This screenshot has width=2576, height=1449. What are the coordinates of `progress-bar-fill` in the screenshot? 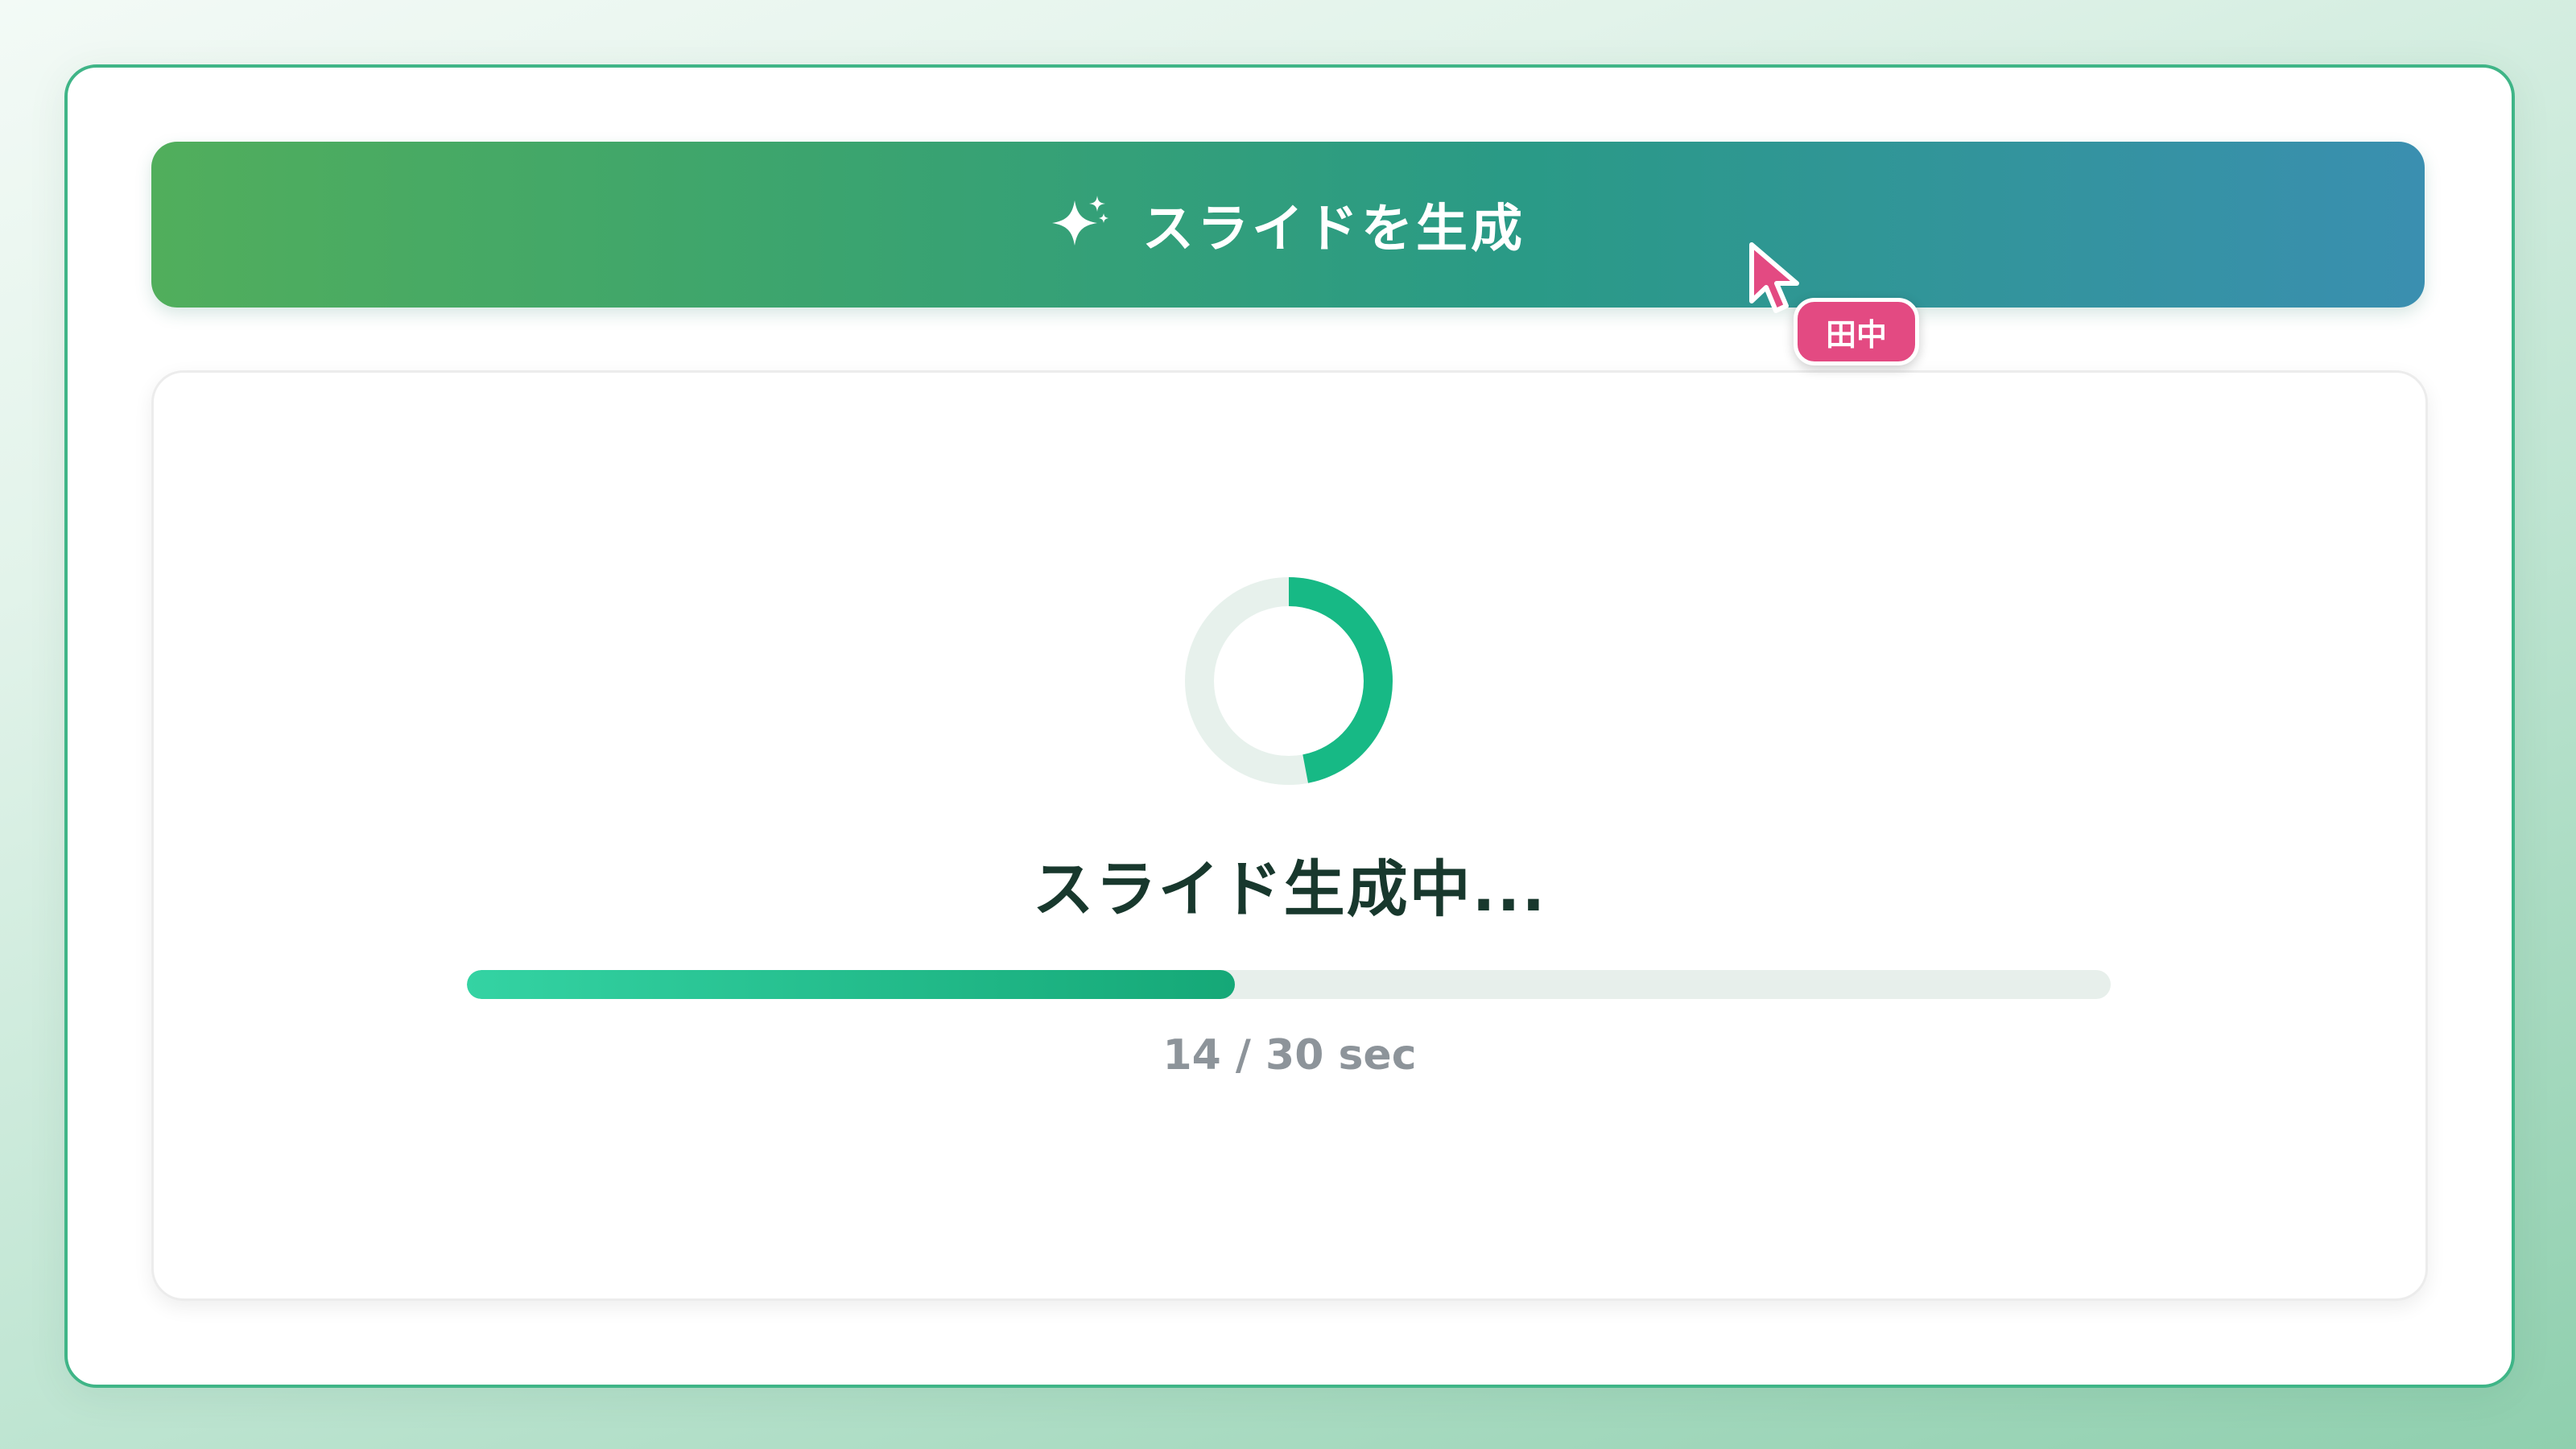 It's located at (851, 984).